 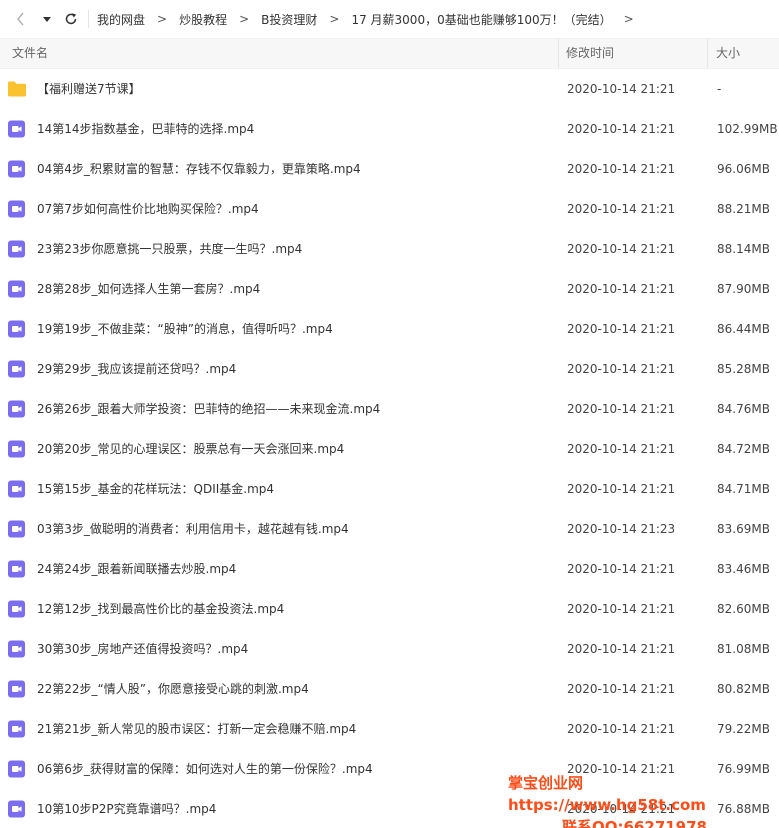 I want to click on column-header: 文件名 修改时间 大小, so click(x=389, y=53).